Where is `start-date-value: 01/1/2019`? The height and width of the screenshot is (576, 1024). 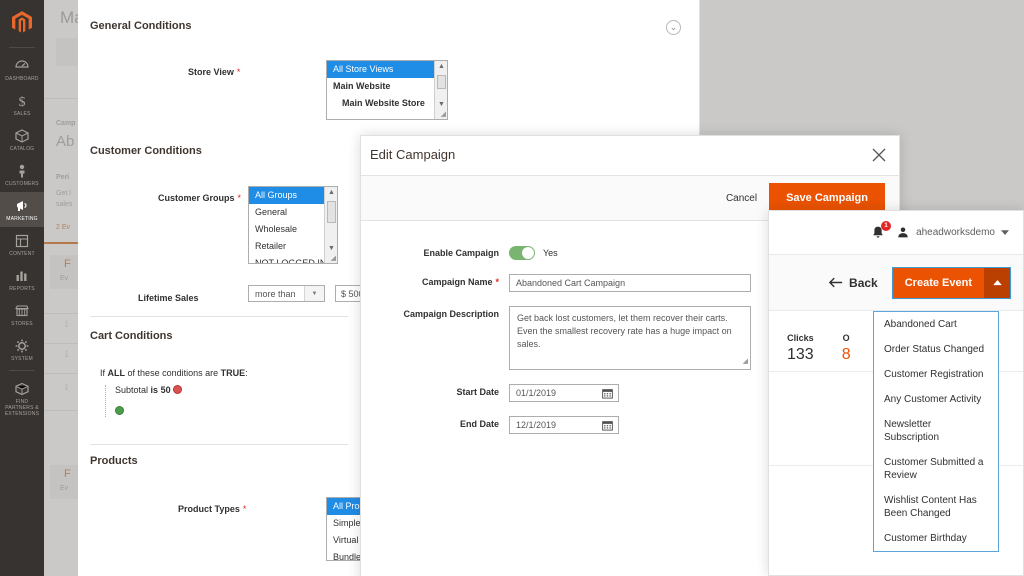 start-date-value: 01/1/2019 is located at coordinates (536, 393).